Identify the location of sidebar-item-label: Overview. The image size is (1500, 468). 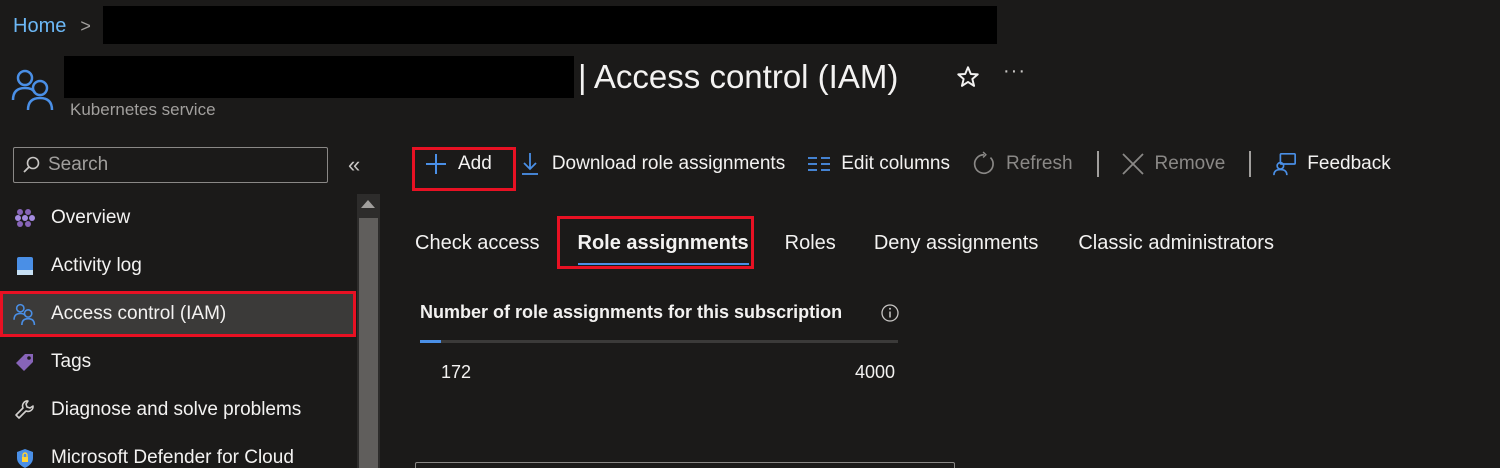
(91, 217).